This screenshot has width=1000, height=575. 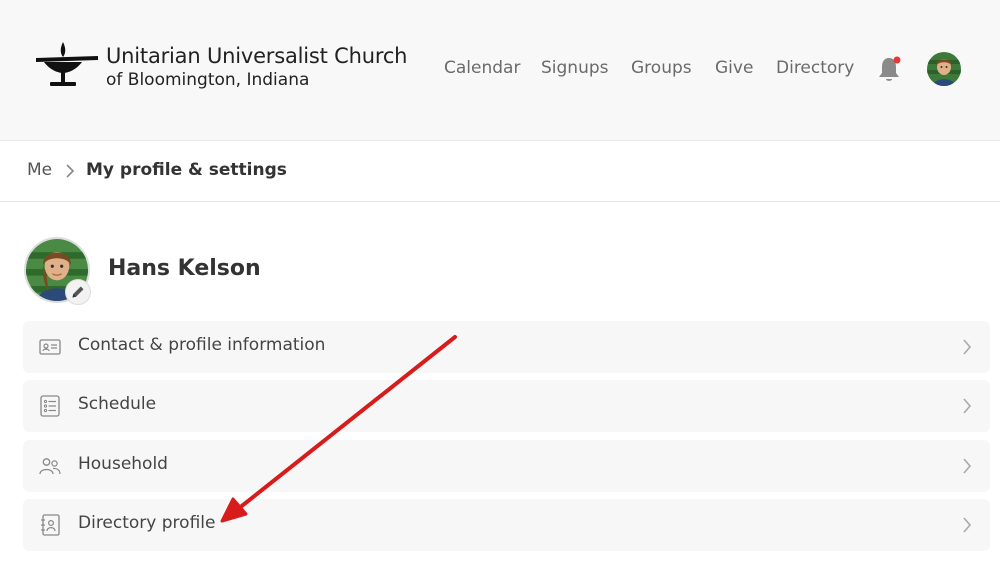 I want to click on notification-dot, so click(x=897, y=60).